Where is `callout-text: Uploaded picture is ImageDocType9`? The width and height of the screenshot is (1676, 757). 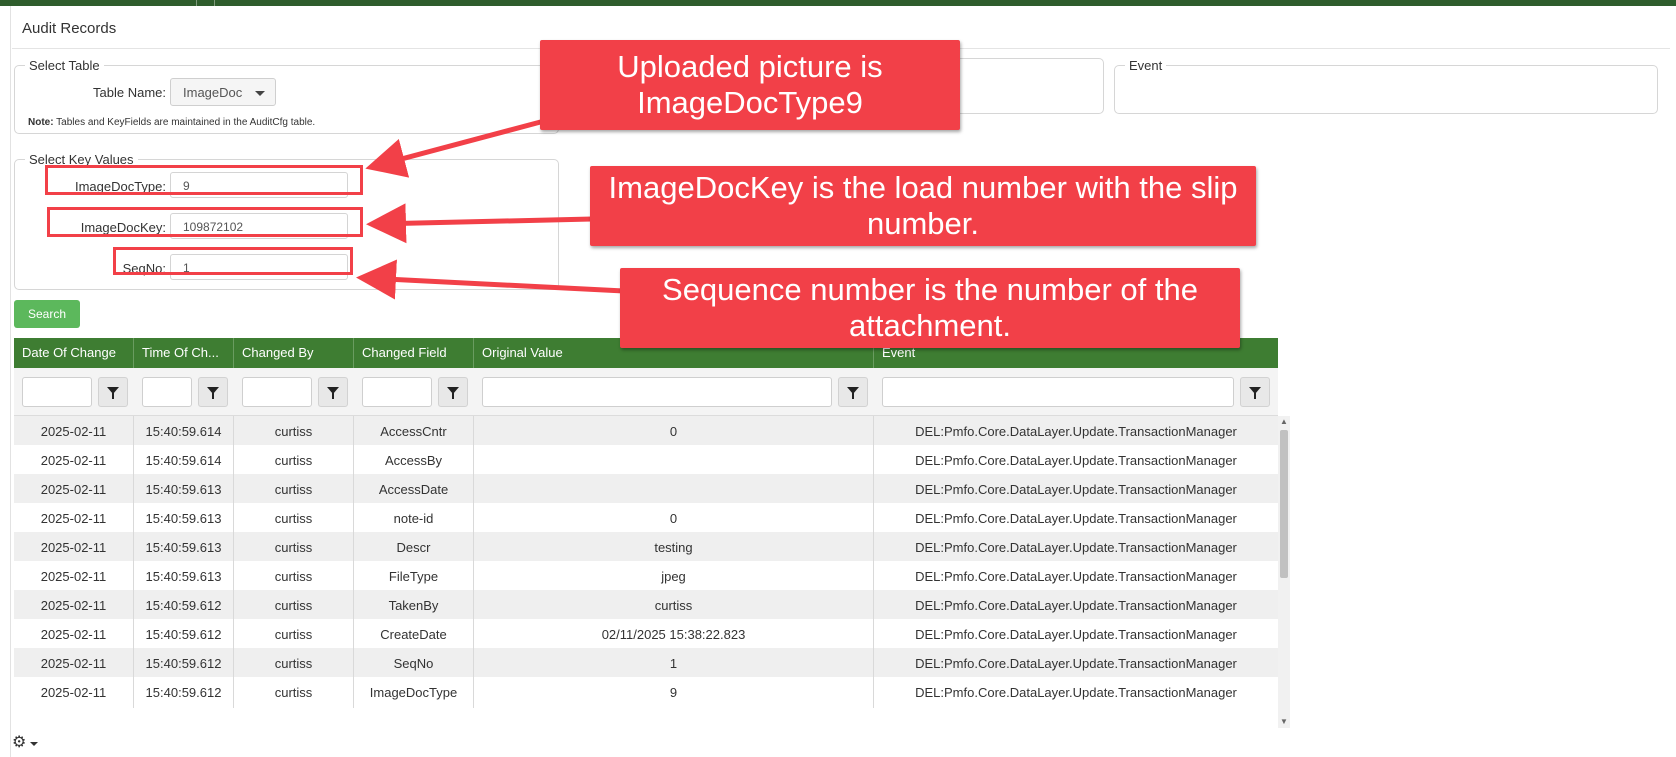
callout-text: Uploaded picture is ImageDocType9 is located at coordinates (750, 84).